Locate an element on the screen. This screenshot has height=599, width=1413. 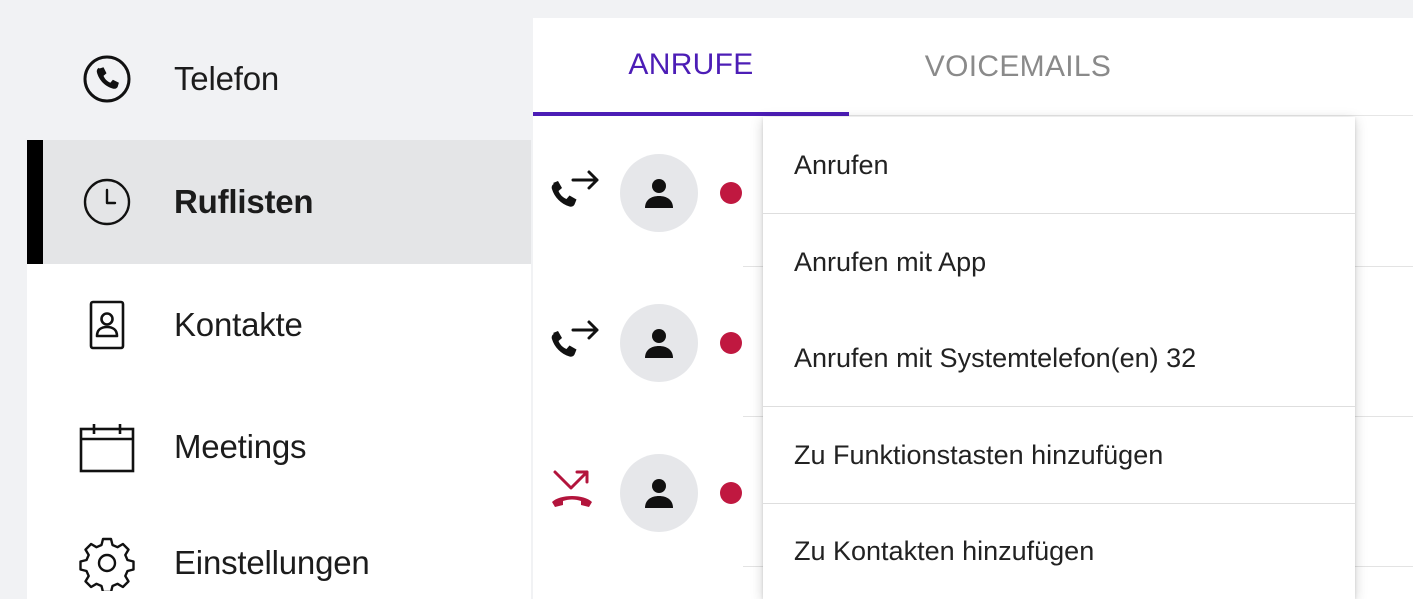
sidebar-item-meetings: Meetings is located at coordinates (279, 447).